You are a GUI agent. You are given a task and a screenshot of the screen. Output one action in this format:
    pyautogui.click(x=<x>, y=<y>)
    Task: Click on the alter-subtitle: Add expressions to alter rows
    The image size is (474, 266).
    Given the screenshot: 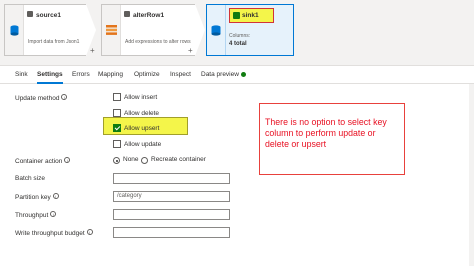 What is the action you would take?
    pyautogui.click(x=158, y=42)
    